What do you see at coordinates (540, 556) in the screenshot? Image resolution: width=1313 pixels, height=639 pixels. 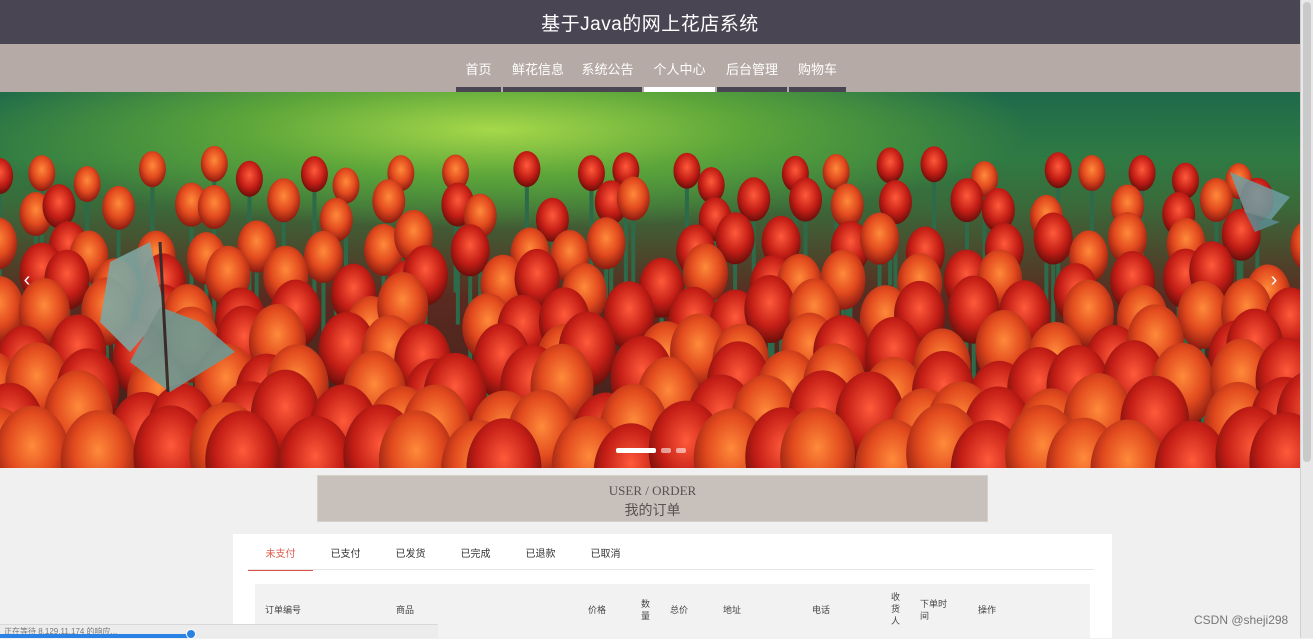 I see `tab-refunded: 已退款` at bounding box center [540, 556].